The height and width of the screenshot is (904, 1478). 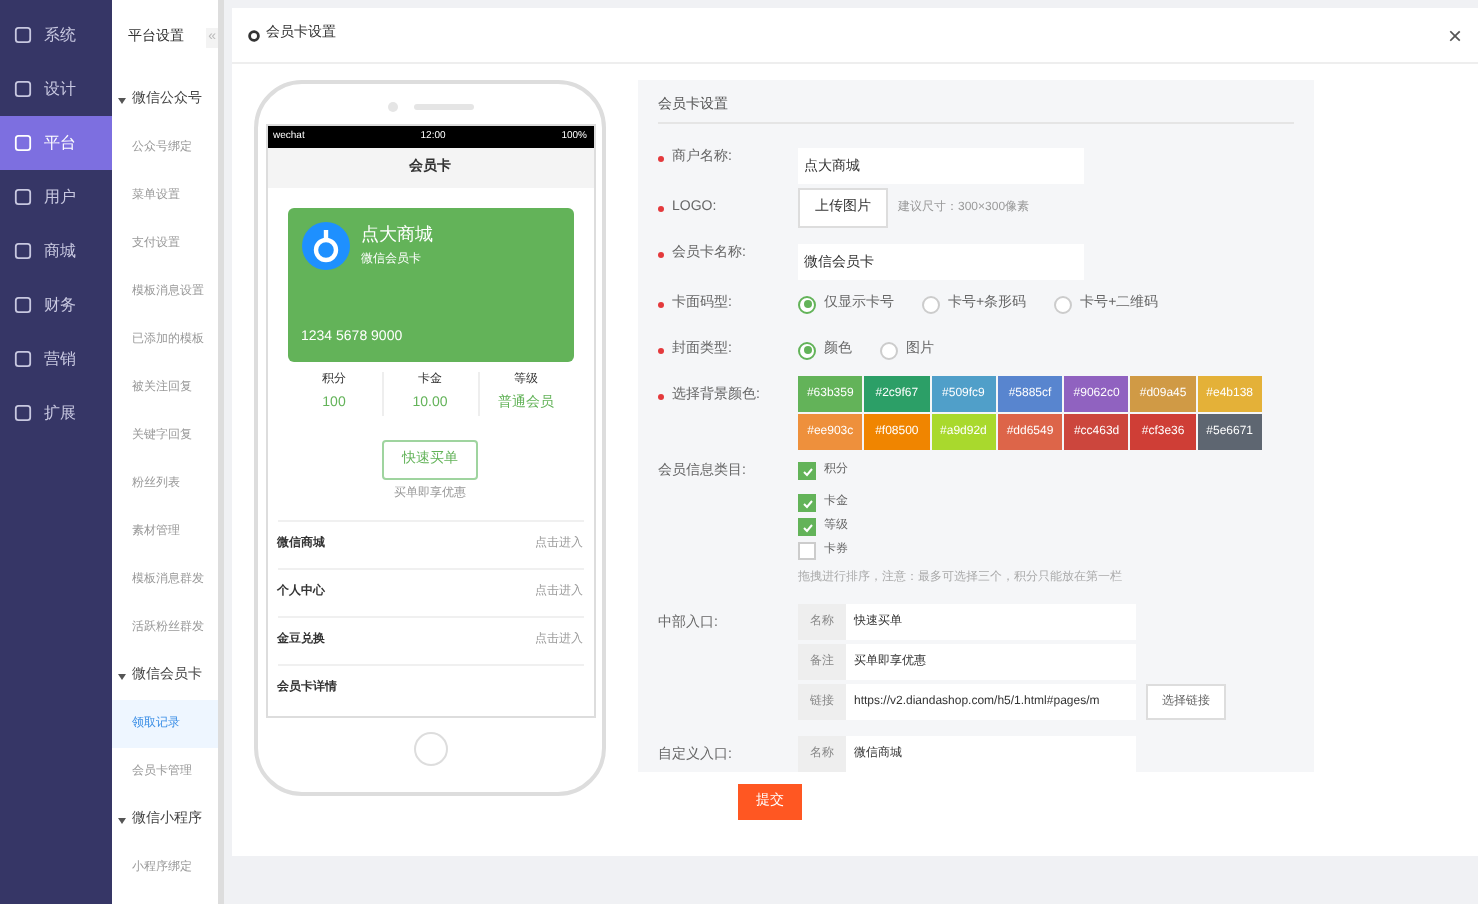 What do you see at coordinates (56, 359) in the screenshot?
I see `main-nav-item: 营销` at bounding box center [56, 359].